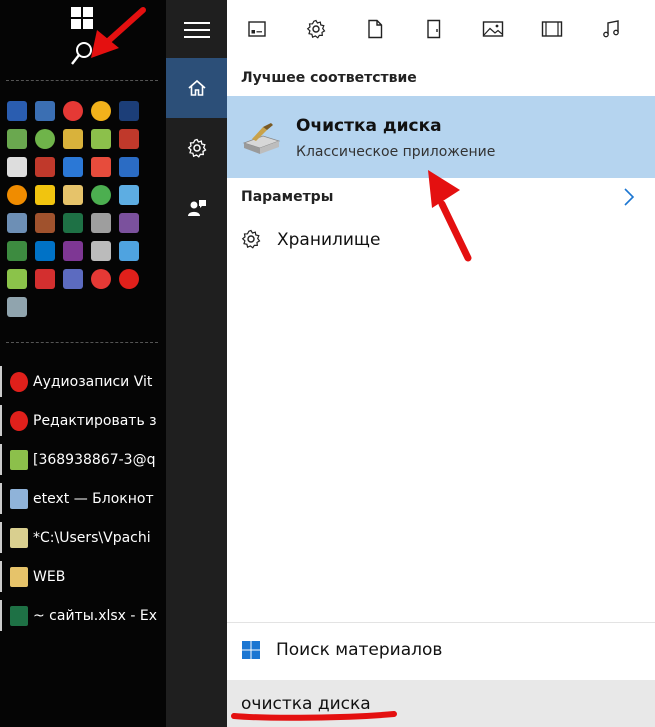 This screenshot has width=655, height=727. I want to click on home-button, so click(196, 88).